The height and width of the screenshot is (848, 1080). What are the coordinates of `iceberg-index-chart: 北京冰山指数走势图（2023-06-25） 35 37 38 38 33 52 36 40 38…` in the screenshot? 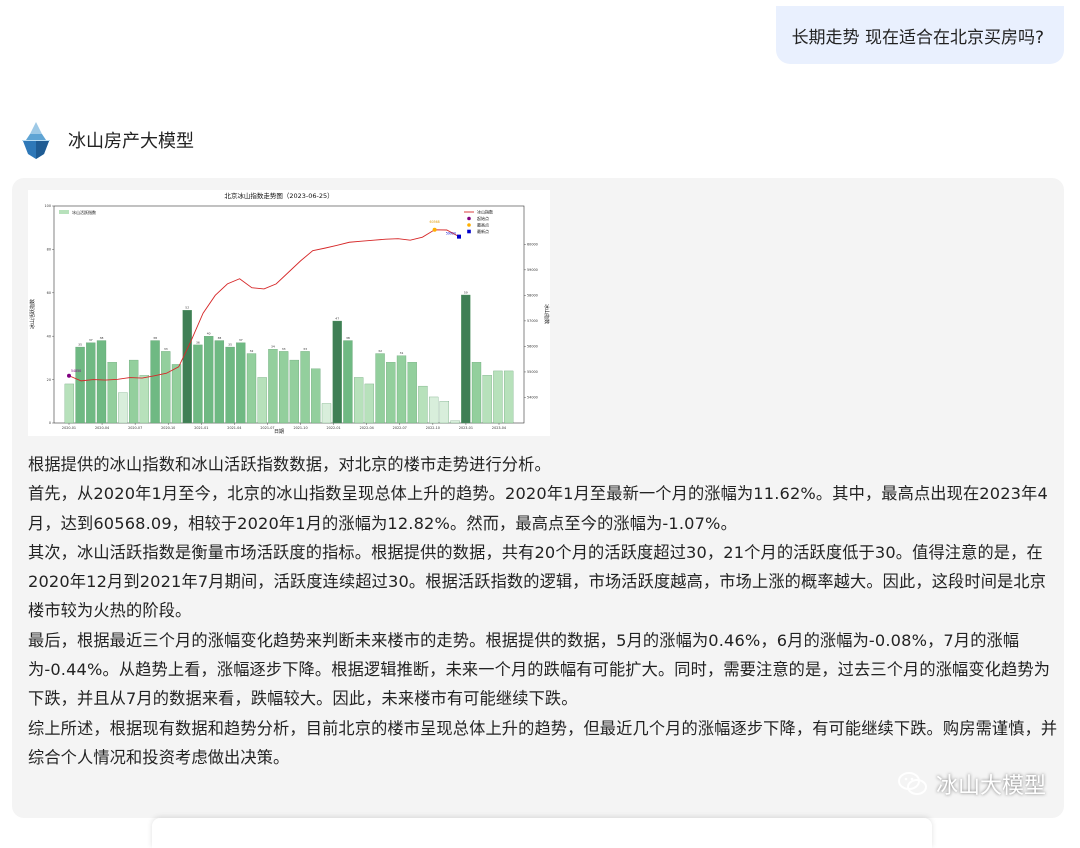 It's located at (289, 313).